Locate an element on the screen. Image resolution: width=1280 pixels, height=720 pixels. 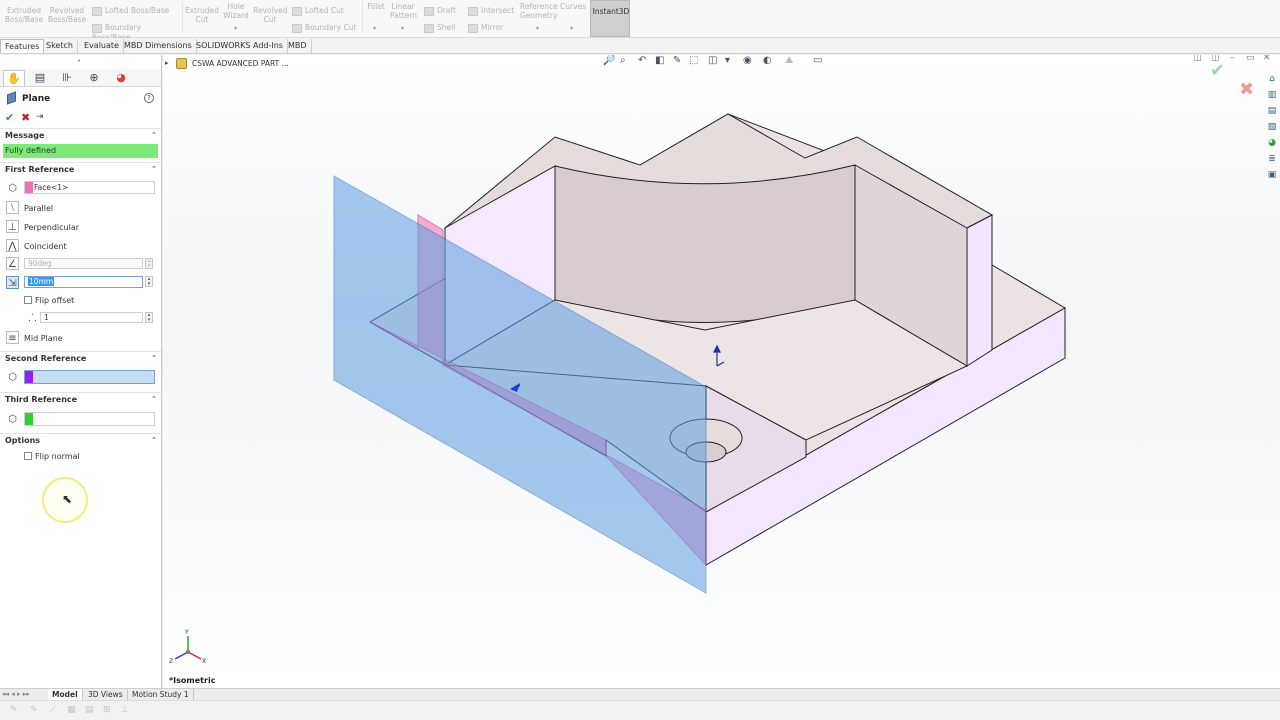
tab-solidworks-add-ins: SOLIDWORKS Add-Ins is located at coordinates (240, 46).